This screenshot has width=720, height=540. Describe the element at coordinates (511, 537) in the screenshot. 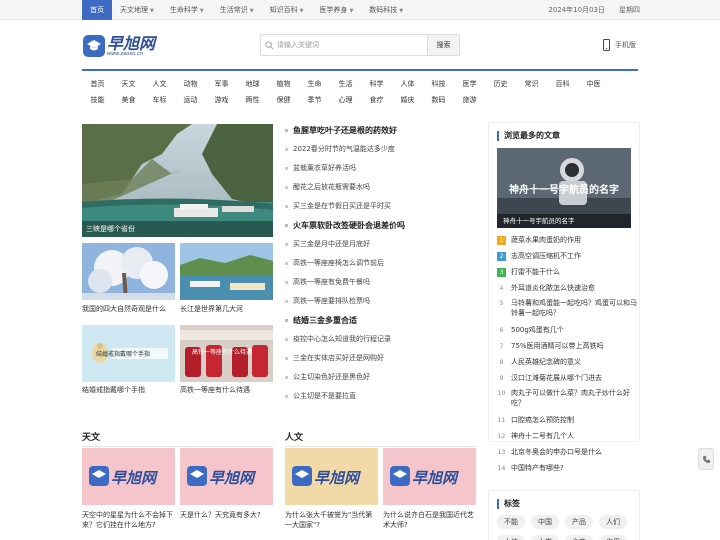

I see `tag-link: 人体` at that location.